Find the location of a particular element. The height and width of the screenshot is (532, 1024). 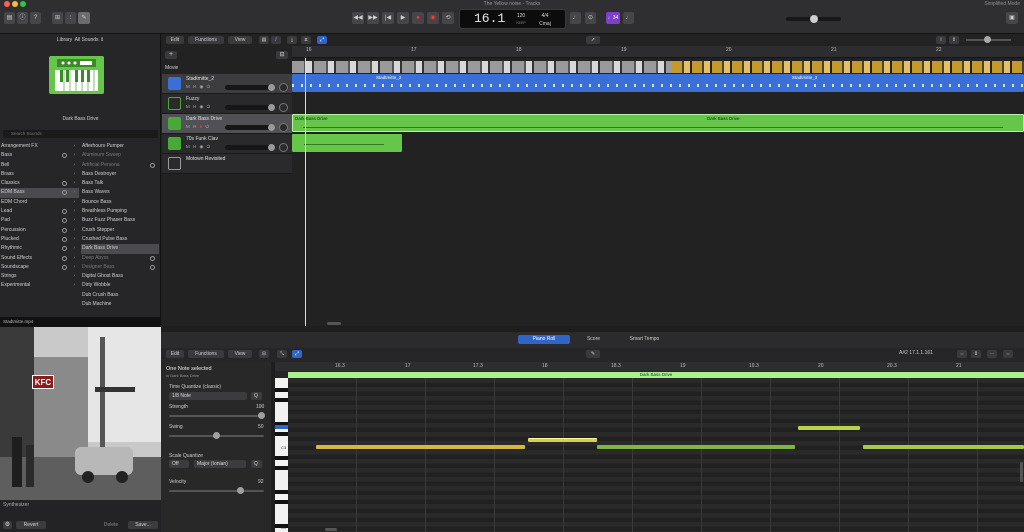

patch-item: Bass Destroyer is located at coordinates (120, 174).